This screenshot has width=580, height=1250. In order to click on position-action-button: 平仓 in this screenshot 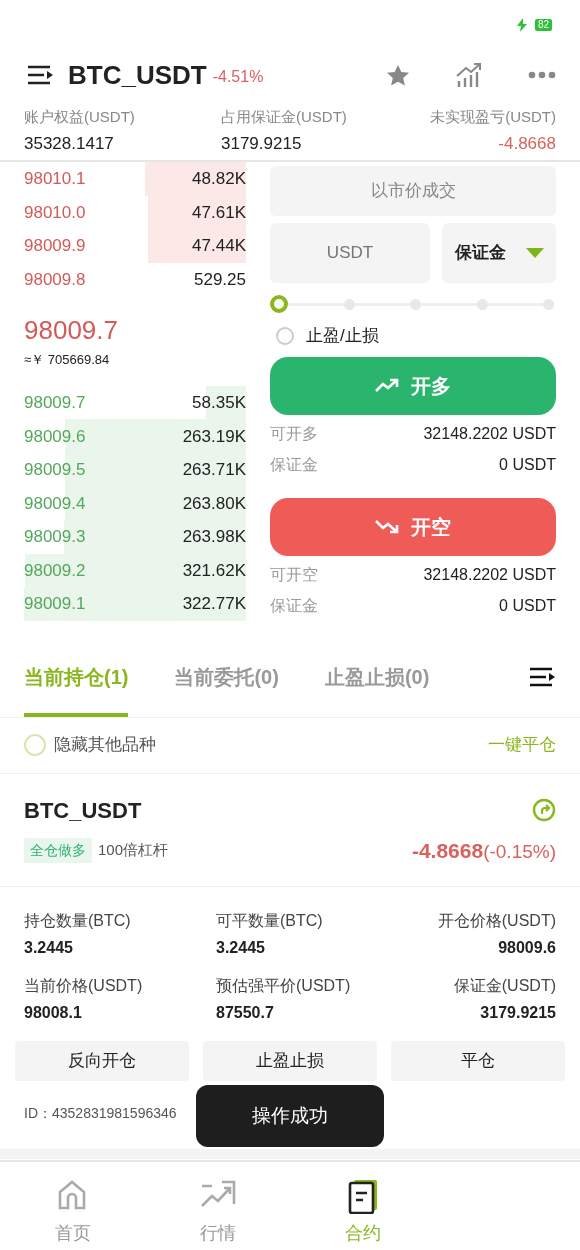, I will do `click(478, 1061)`.